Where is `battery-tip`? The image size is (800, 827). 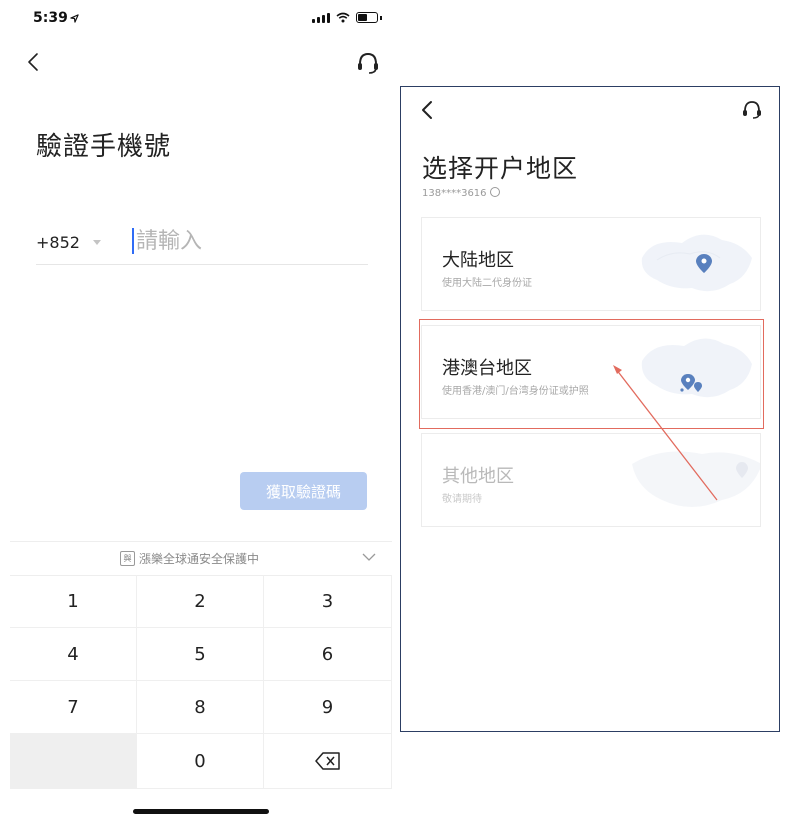 battery-tip is located at coordinates (381, 18).